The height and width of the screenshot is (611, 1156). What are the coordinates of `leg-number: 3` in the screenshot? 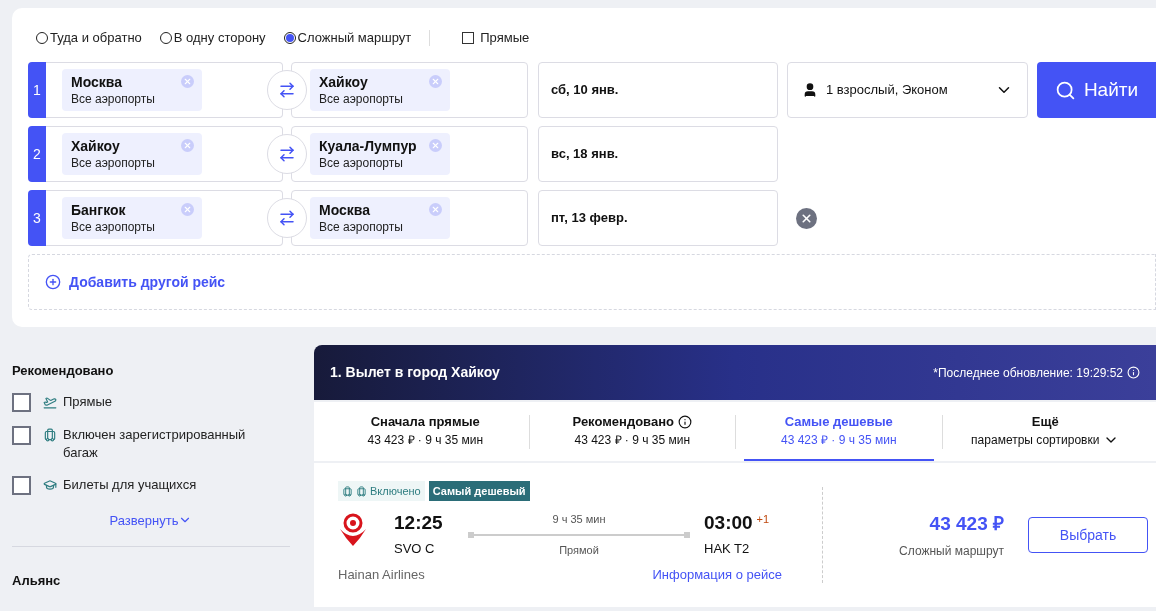 It's located at (37, 218).